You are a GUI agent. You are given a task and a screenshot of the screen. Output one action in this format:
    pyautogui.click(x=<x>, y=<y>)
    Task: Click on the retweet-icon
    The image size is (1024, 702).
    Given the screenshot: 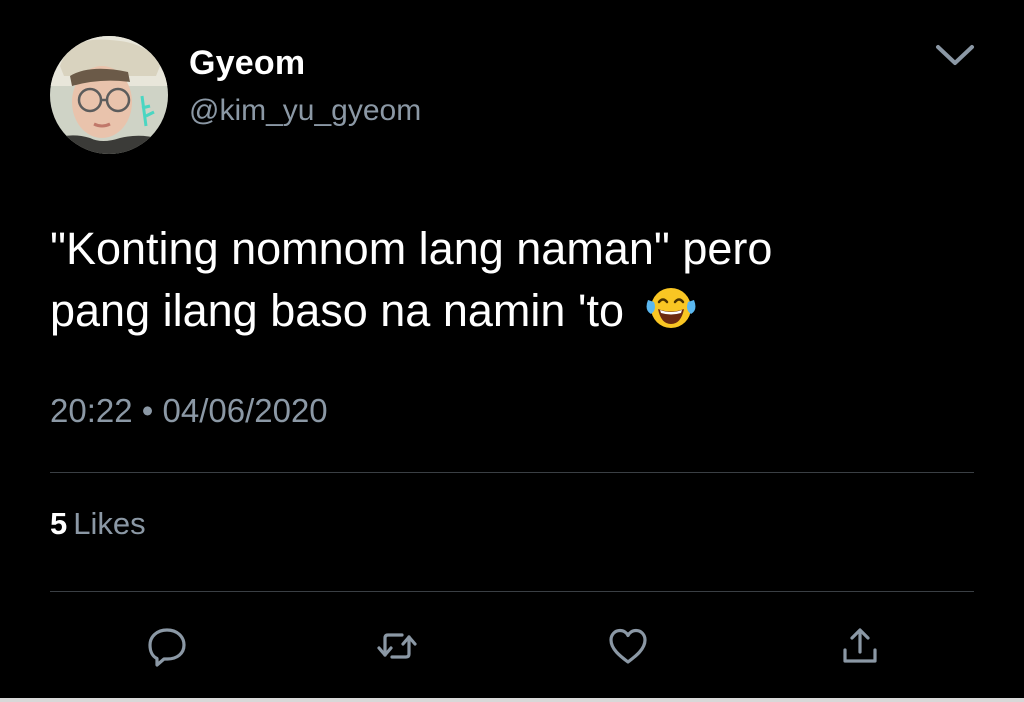 What is the action you would take?
    pyautogui.click(x=397, y=646)
    